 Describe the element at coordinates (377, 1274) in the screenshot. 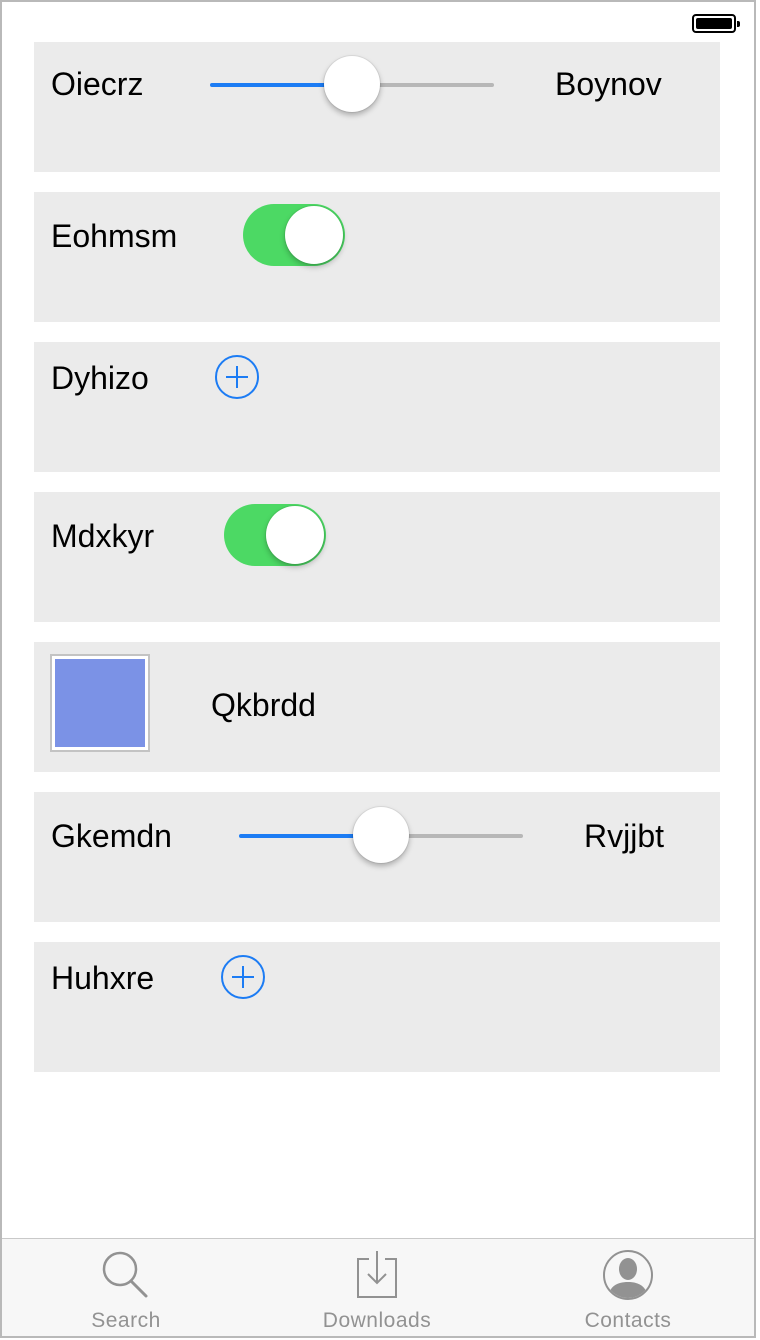

I see `download-icon` at that location.